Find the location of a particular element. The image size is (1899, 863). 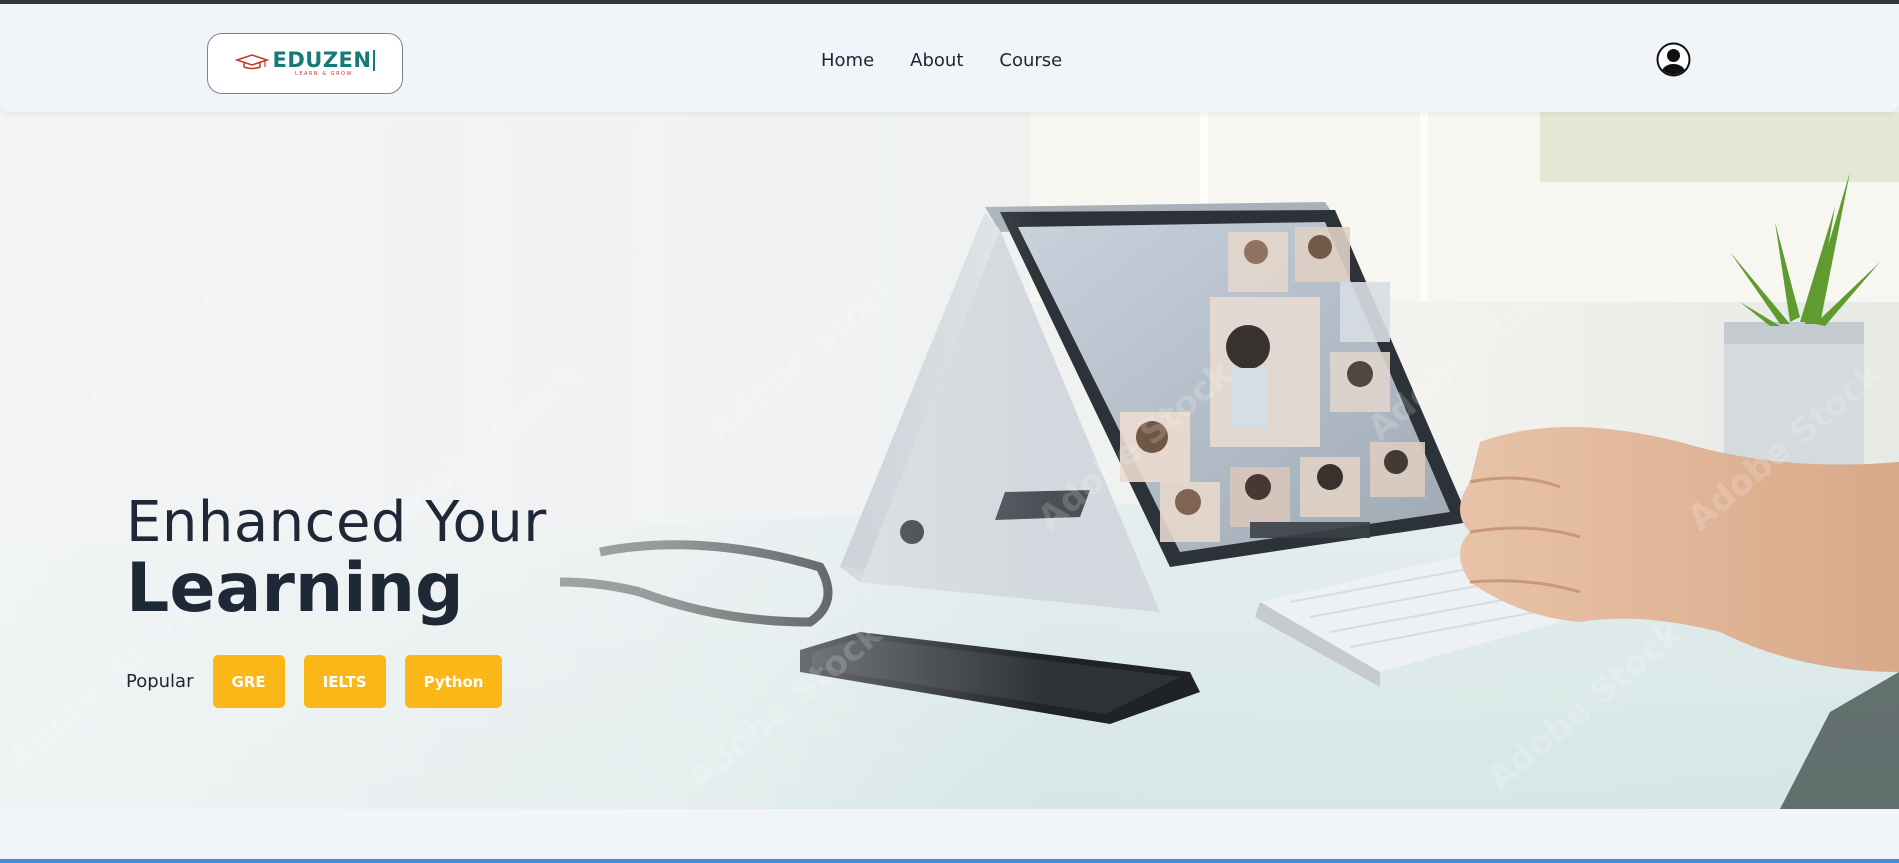

nav-link-about: About is located at coordinates (936, 60).